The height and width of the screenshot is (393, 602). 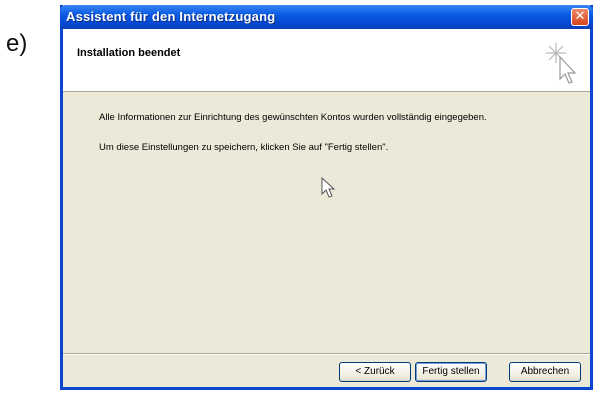 What do you see at coordinates (171, 16) in the screenshot?
I see `window-title: Assistent für den Internetzugang` at bounding box center [171, 16].